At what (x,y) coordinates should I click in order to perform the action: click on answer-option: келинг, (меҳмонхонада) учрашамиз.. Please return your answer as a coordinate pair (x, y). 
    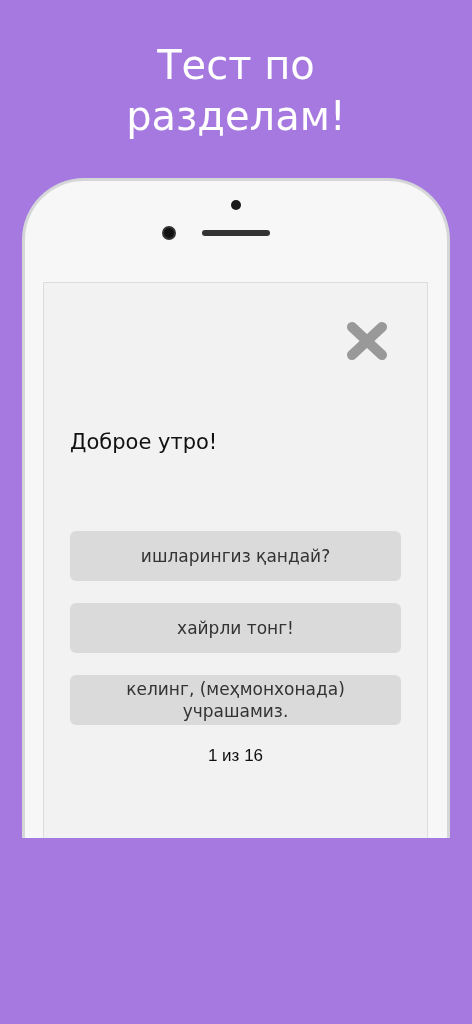
    Looking at the image, I should click on (235, 699).